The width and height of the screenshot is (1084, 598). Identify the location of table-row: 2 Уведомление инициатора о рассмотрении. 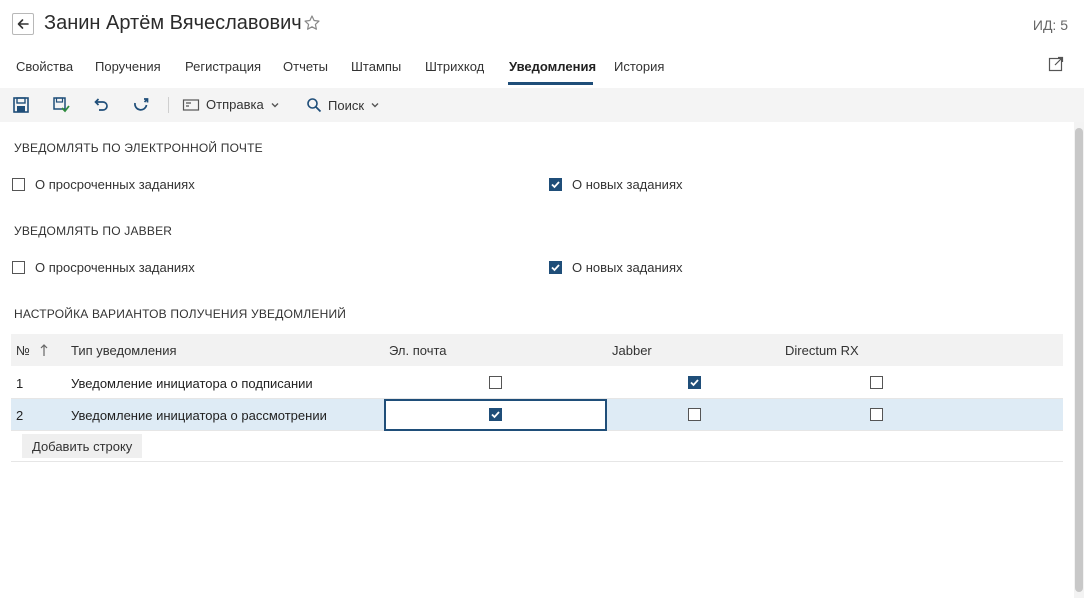
(537, 415).